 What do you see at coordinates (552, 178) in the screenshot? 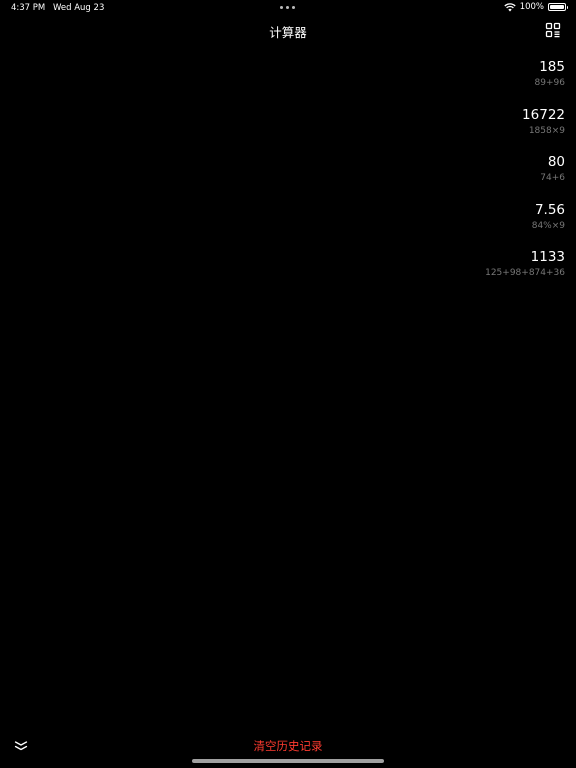
I see `history-expression: 74+6` at bounding box center [552, 178].